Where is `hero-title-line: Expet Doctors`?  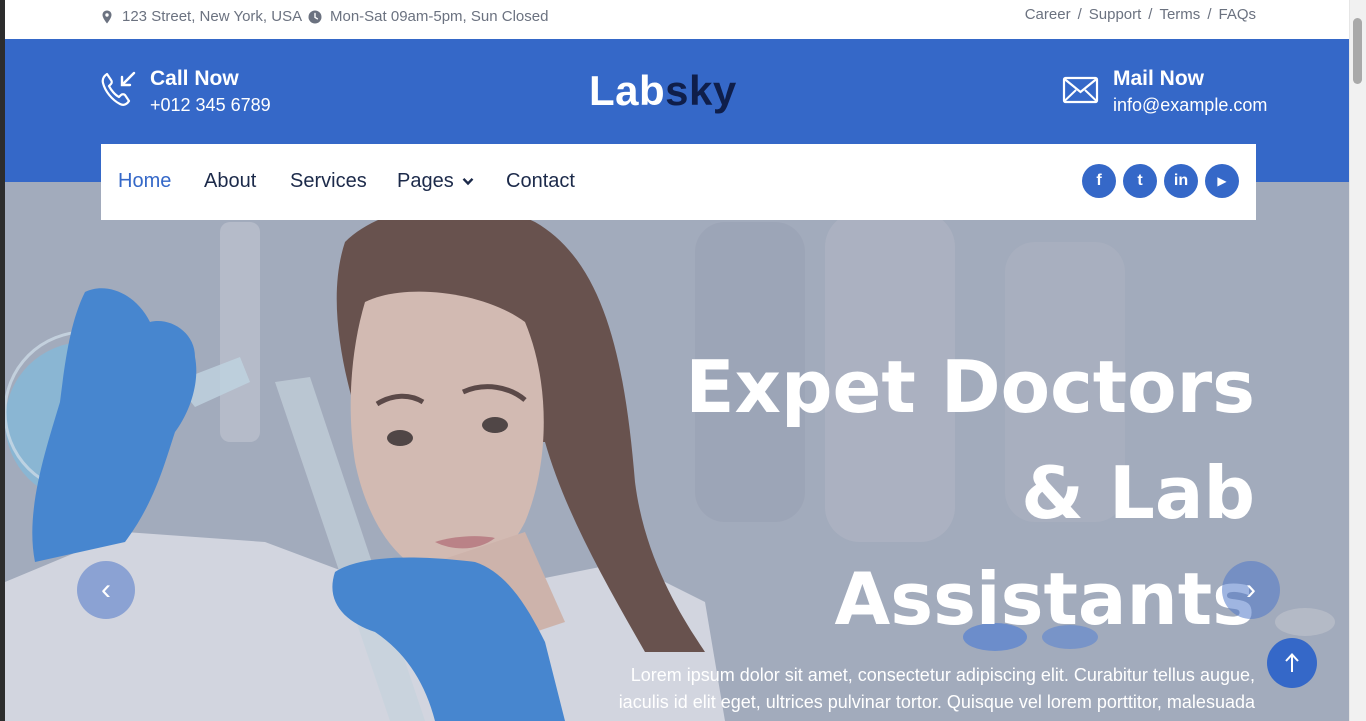 hero-title-line: Expet Doctors is located at coordinates (970, 387).